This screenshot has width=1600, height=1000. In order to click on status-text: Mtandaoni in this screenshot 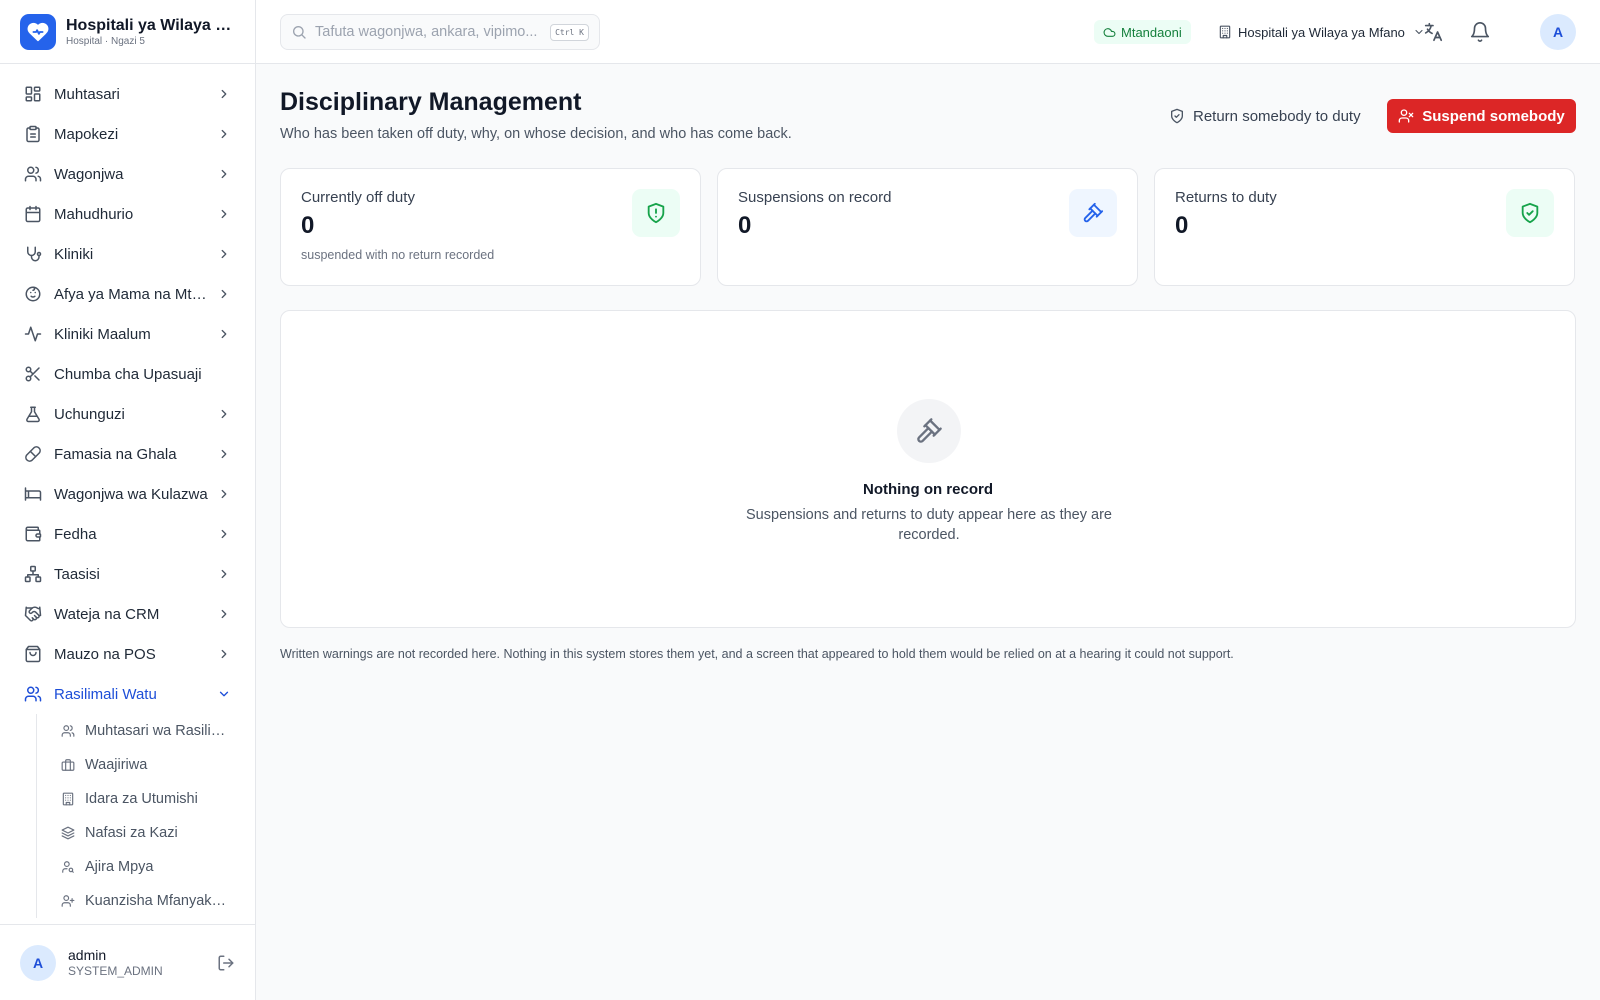, I will do `click(1151, 32)`.